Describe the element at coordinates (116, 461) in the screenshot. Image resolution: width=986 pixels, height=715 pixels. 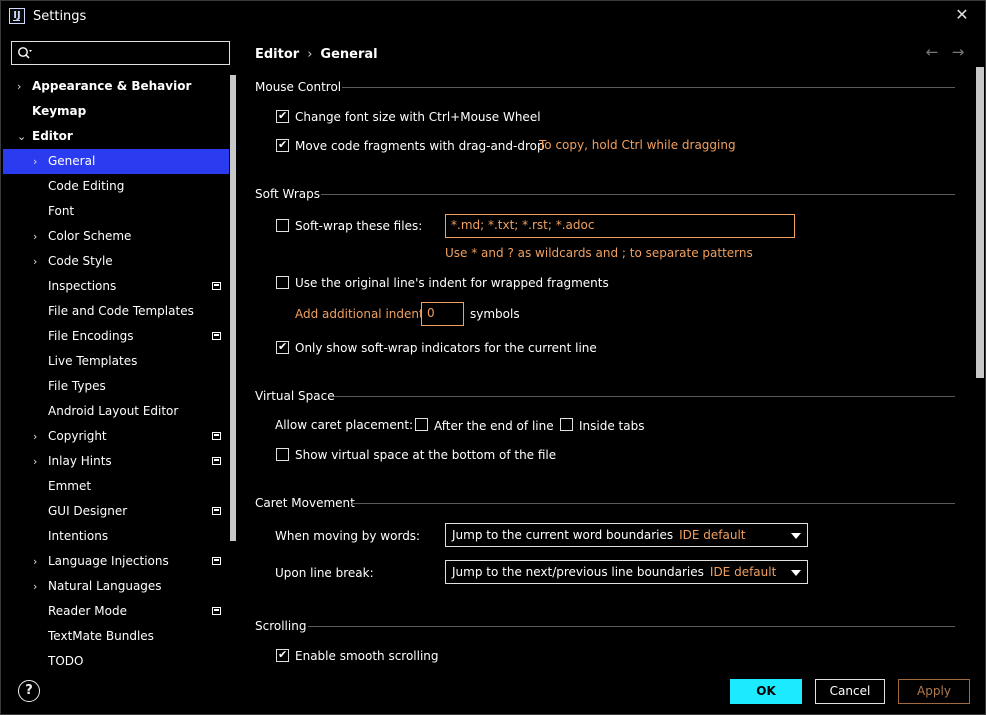
I see `tree-item-inlay-hints: › Inlay Hints` at that location.